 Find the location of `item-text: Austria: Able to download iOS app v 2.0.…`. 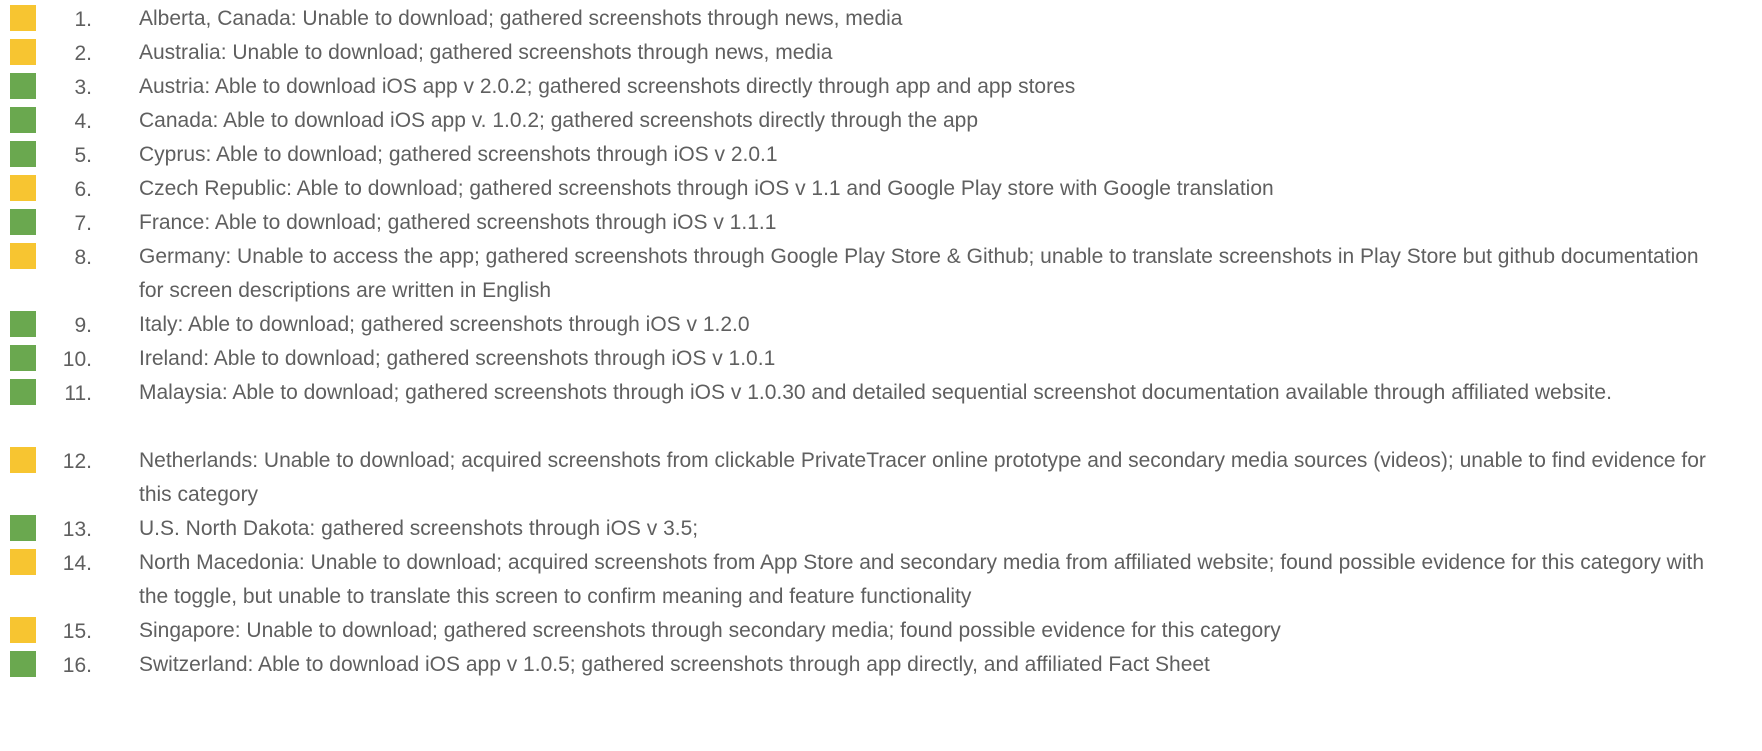

item-text: Austria: Able to download iOS app v 2.0.… is located at coordinates (607, 86).